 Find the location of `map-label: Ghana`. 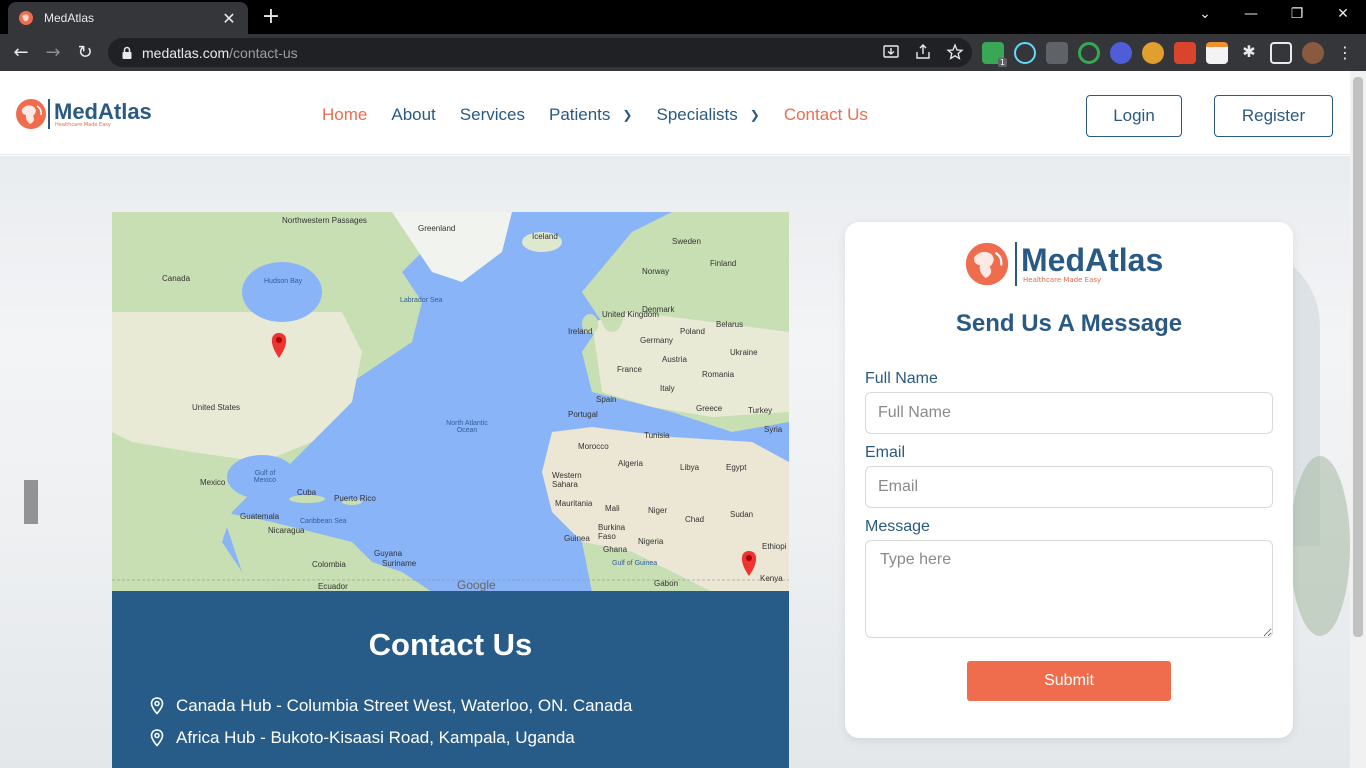

map-label: Ghana is located at coordinates (615, 549).